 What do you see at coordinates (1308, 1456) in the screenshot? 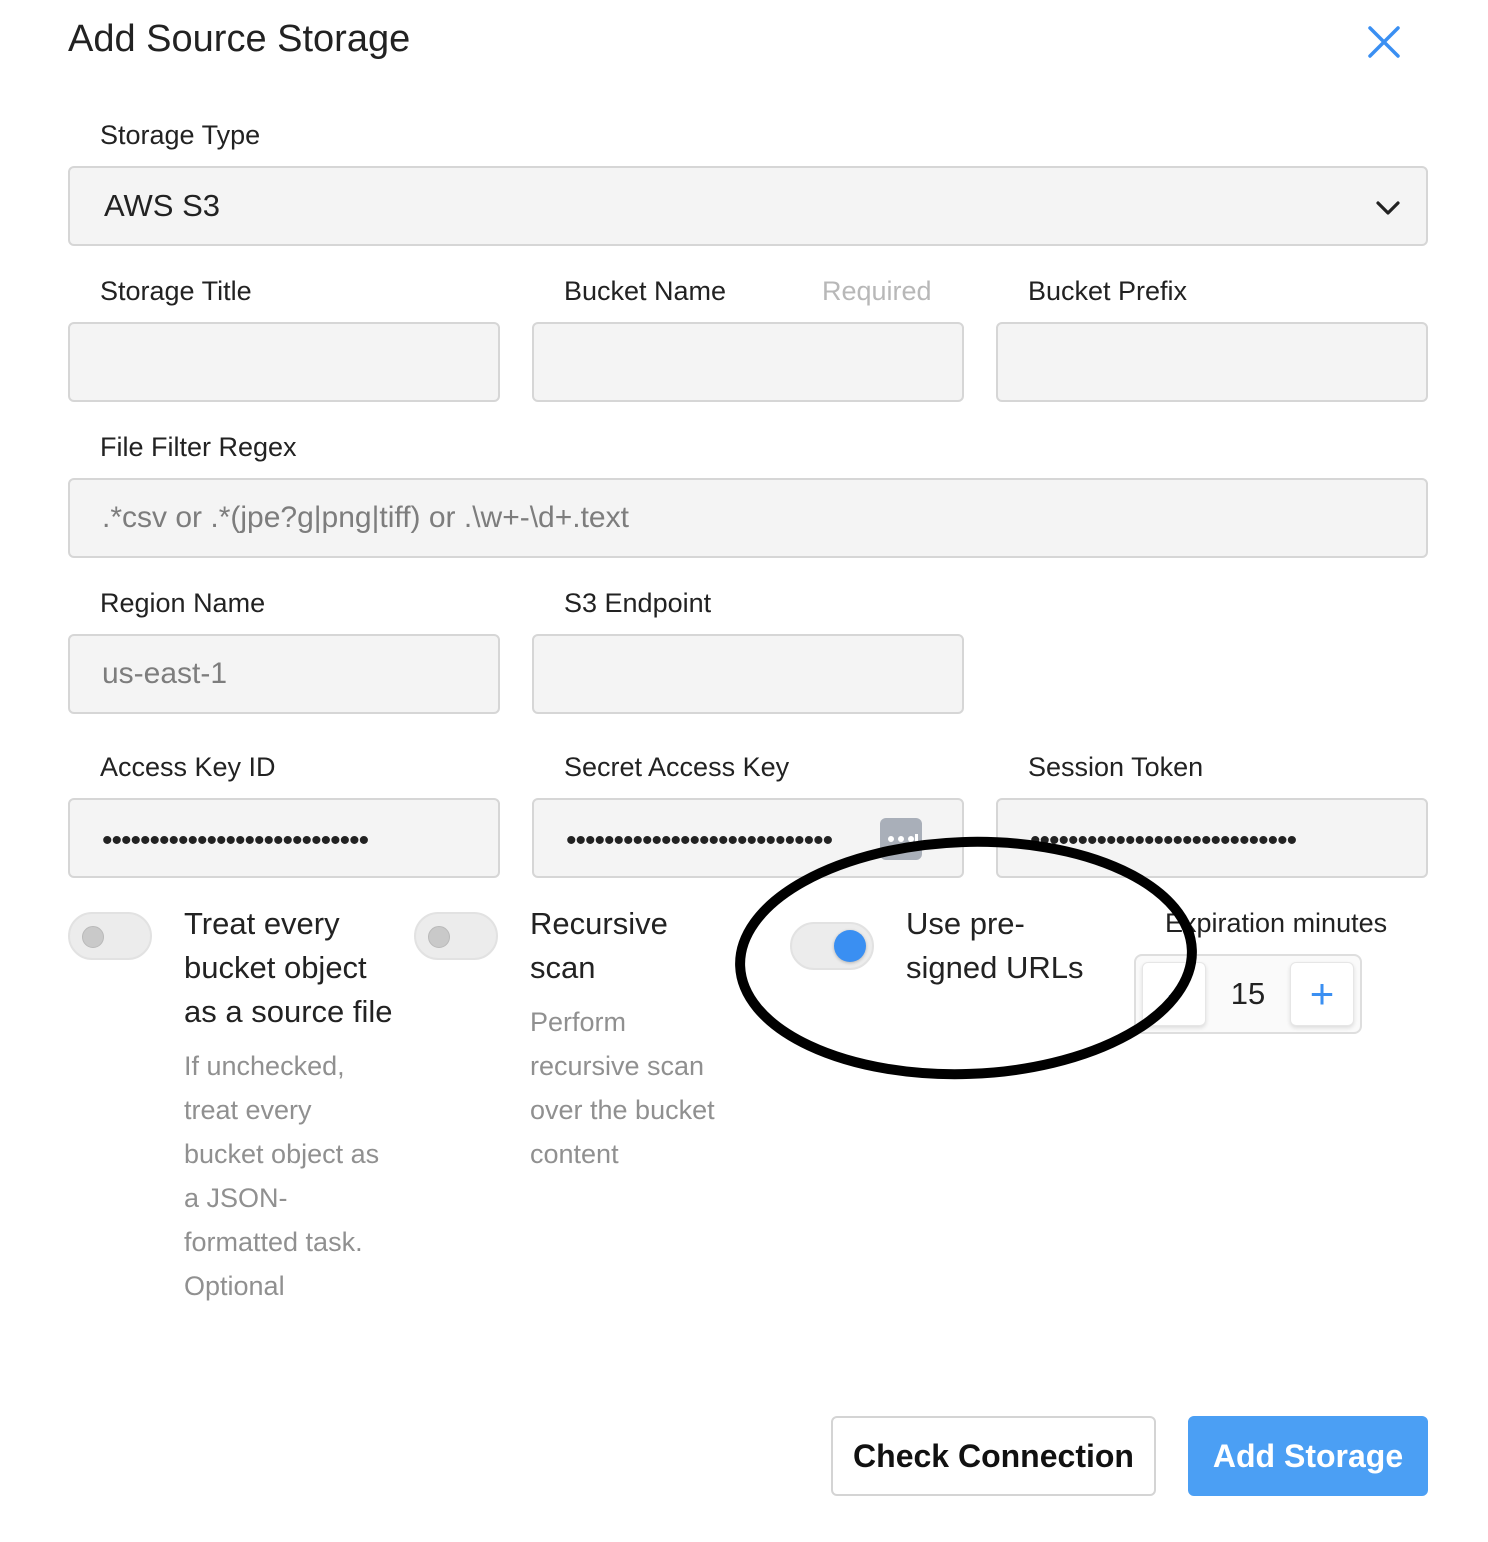
I see `add-storage-button: Add Storage` at bounding box center [1308, 1456].